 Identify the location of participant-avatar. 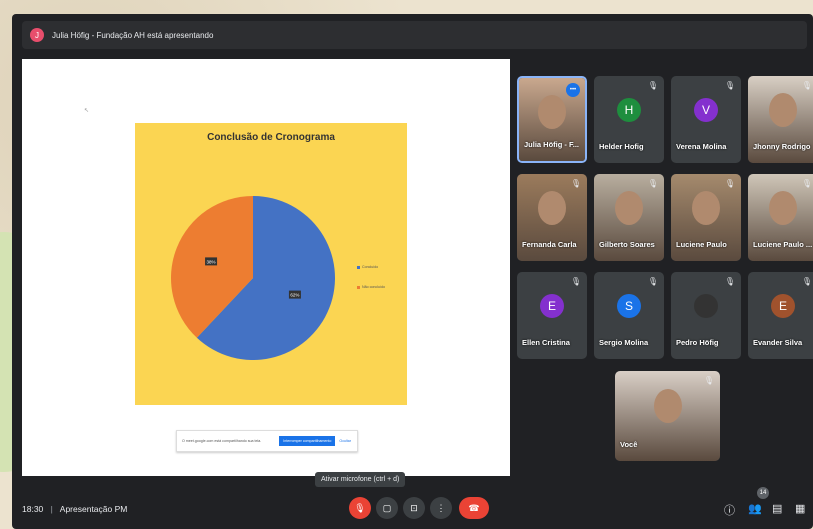
(706, 306).